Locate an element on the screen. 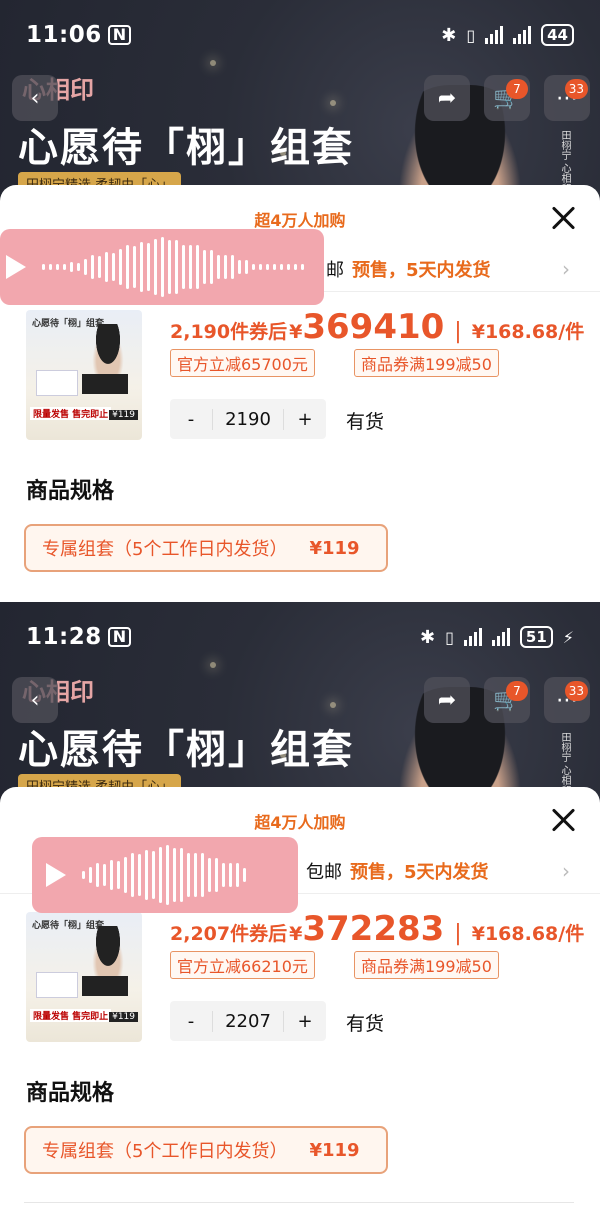 The height and width of the screenshot is (1205, 600). spec-title: 商品规格 is located at coordinates (70, 1093).